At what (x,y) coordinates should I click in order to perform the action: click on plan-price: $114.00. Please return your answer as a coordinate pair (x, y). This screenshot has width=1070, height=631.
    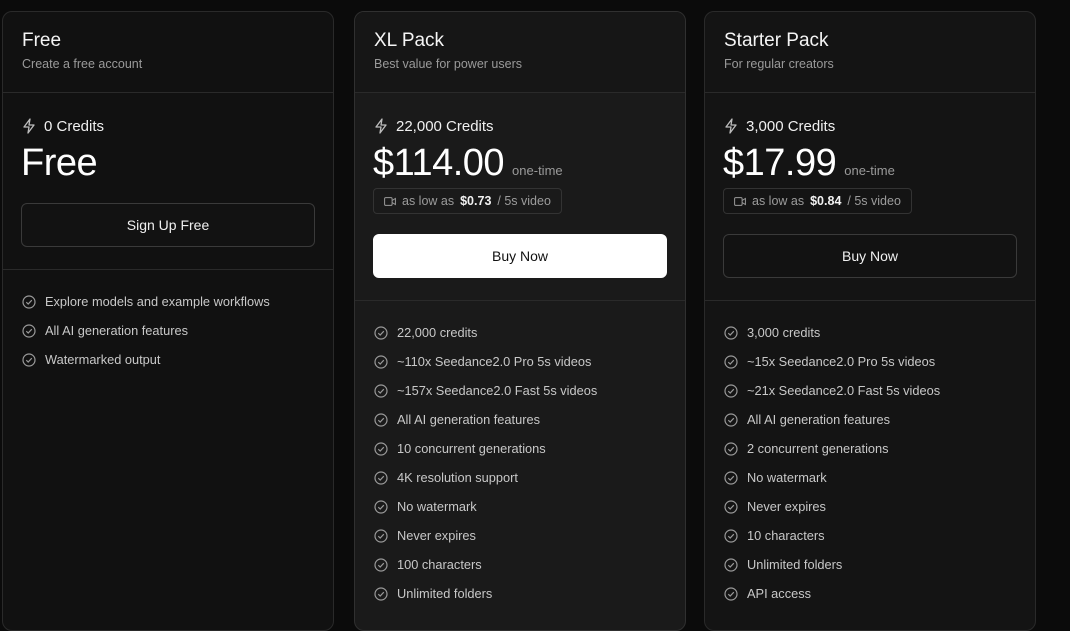
    Looking at the image, I should click on (439, 163).